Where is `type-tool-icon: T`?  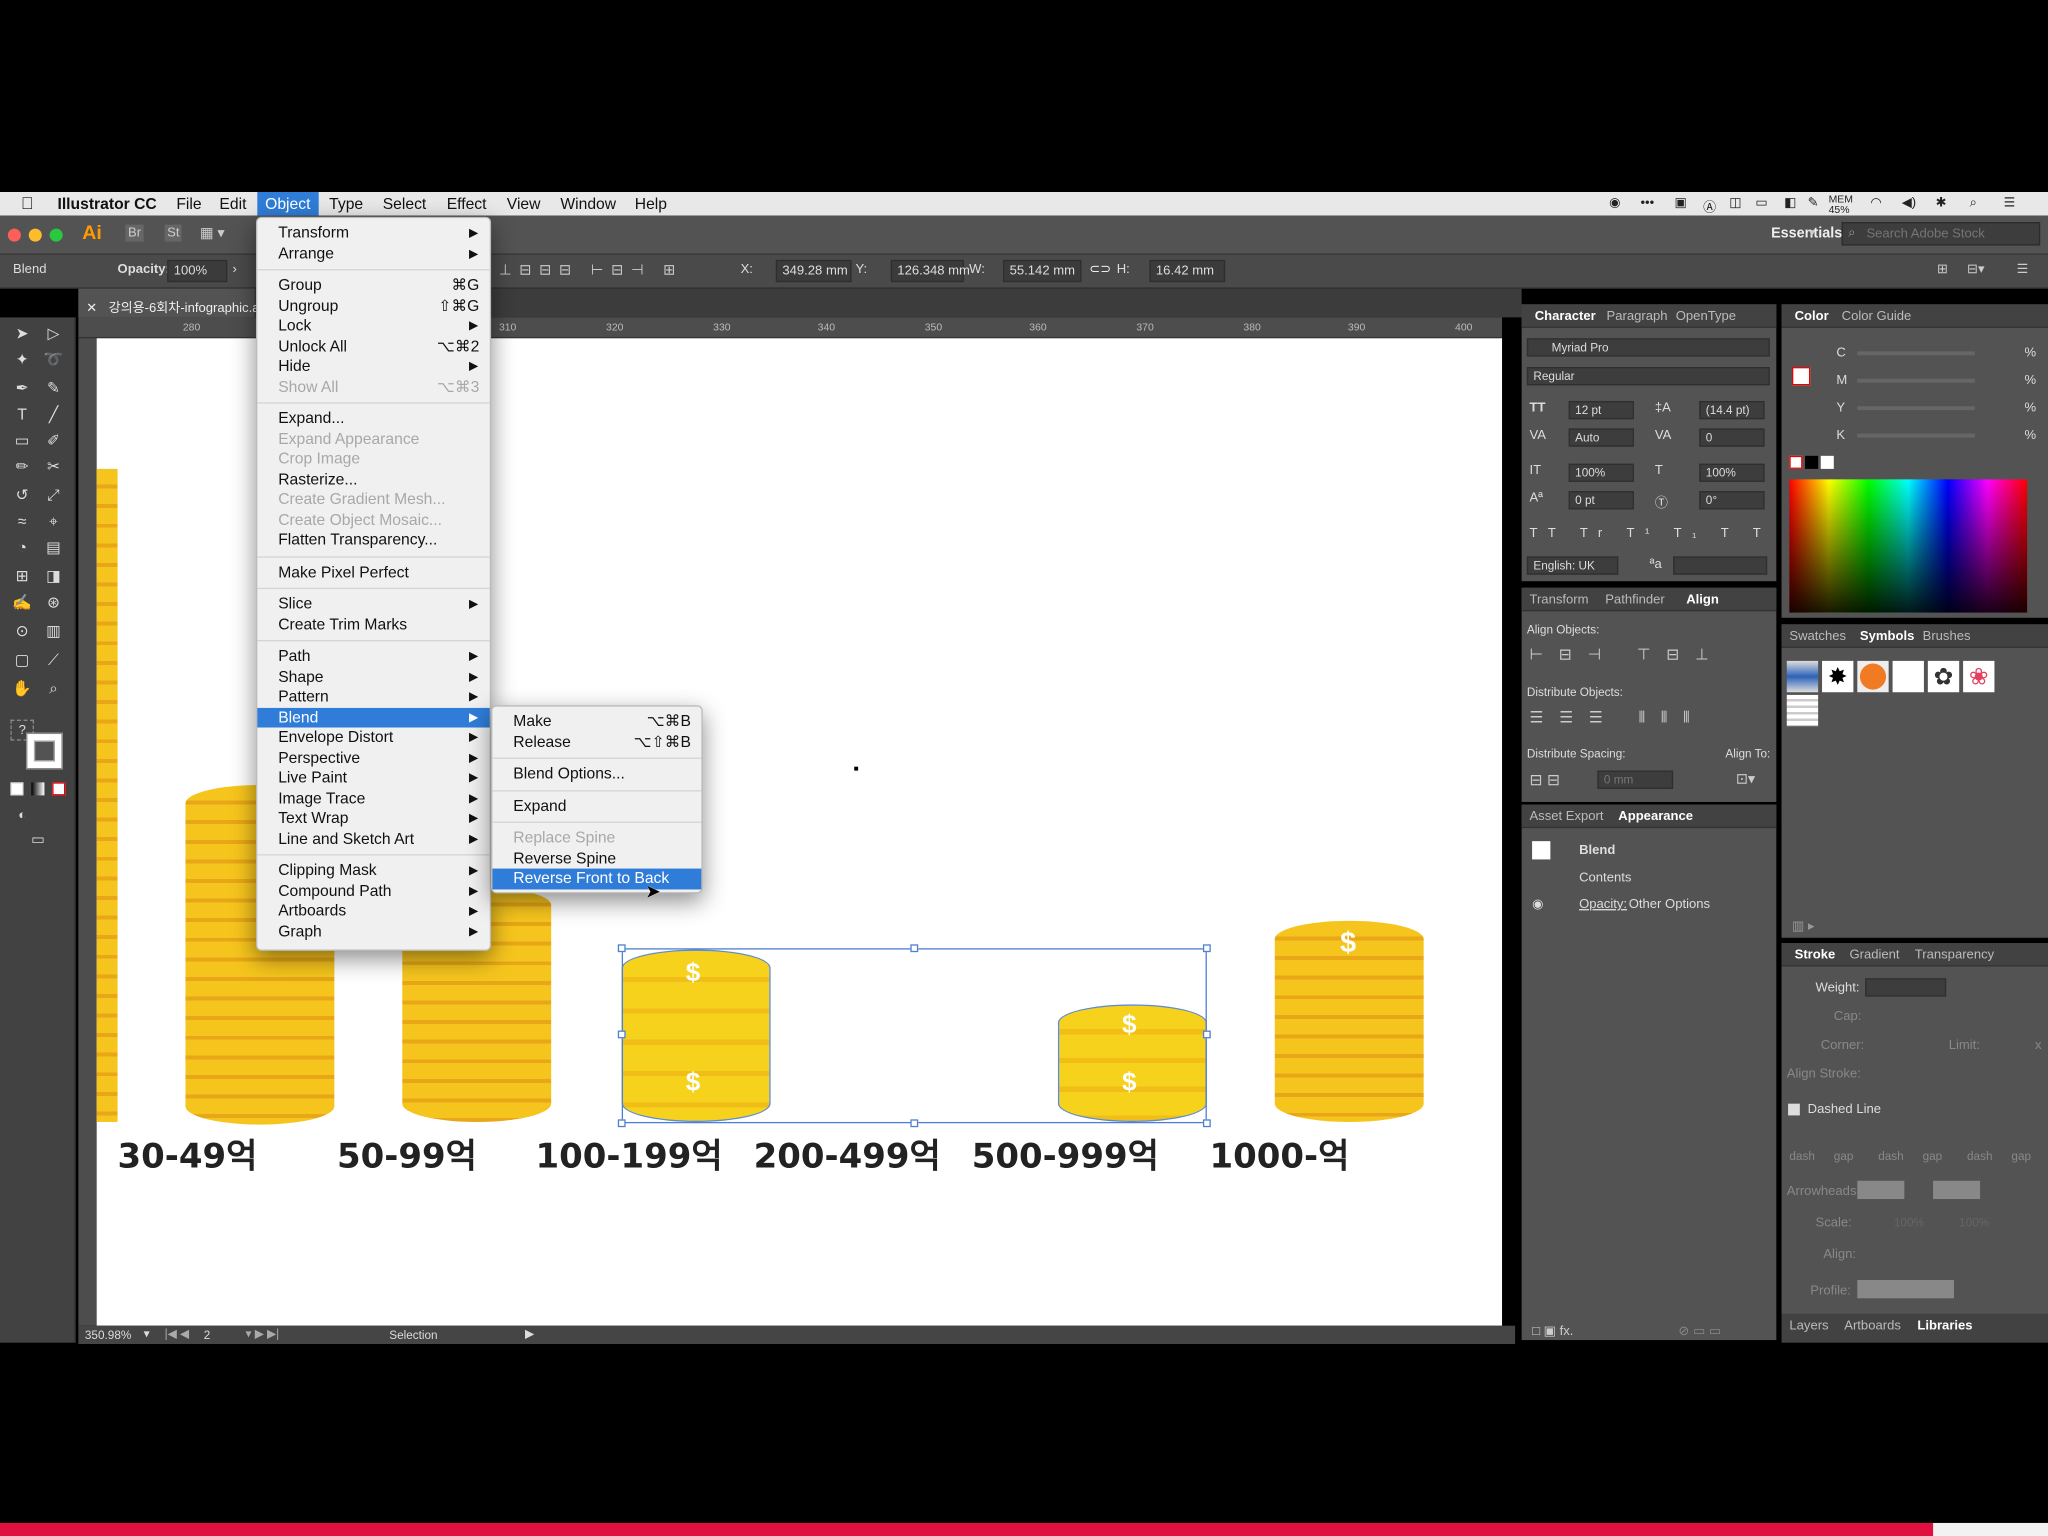
type-tool-icon: T is located at coordinates (22, 414).